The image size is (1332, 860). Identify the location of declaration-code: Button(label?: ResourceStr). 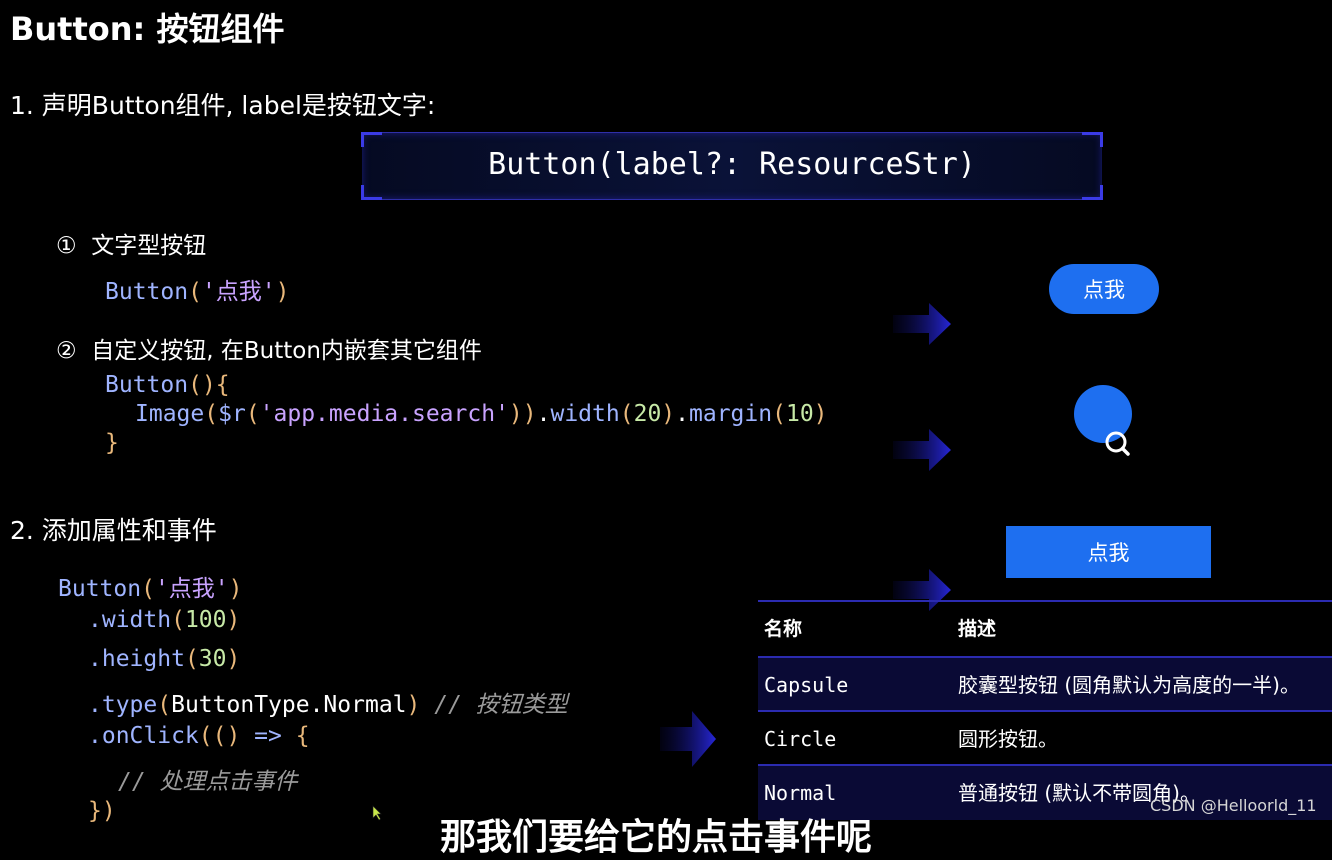
(732, 164).